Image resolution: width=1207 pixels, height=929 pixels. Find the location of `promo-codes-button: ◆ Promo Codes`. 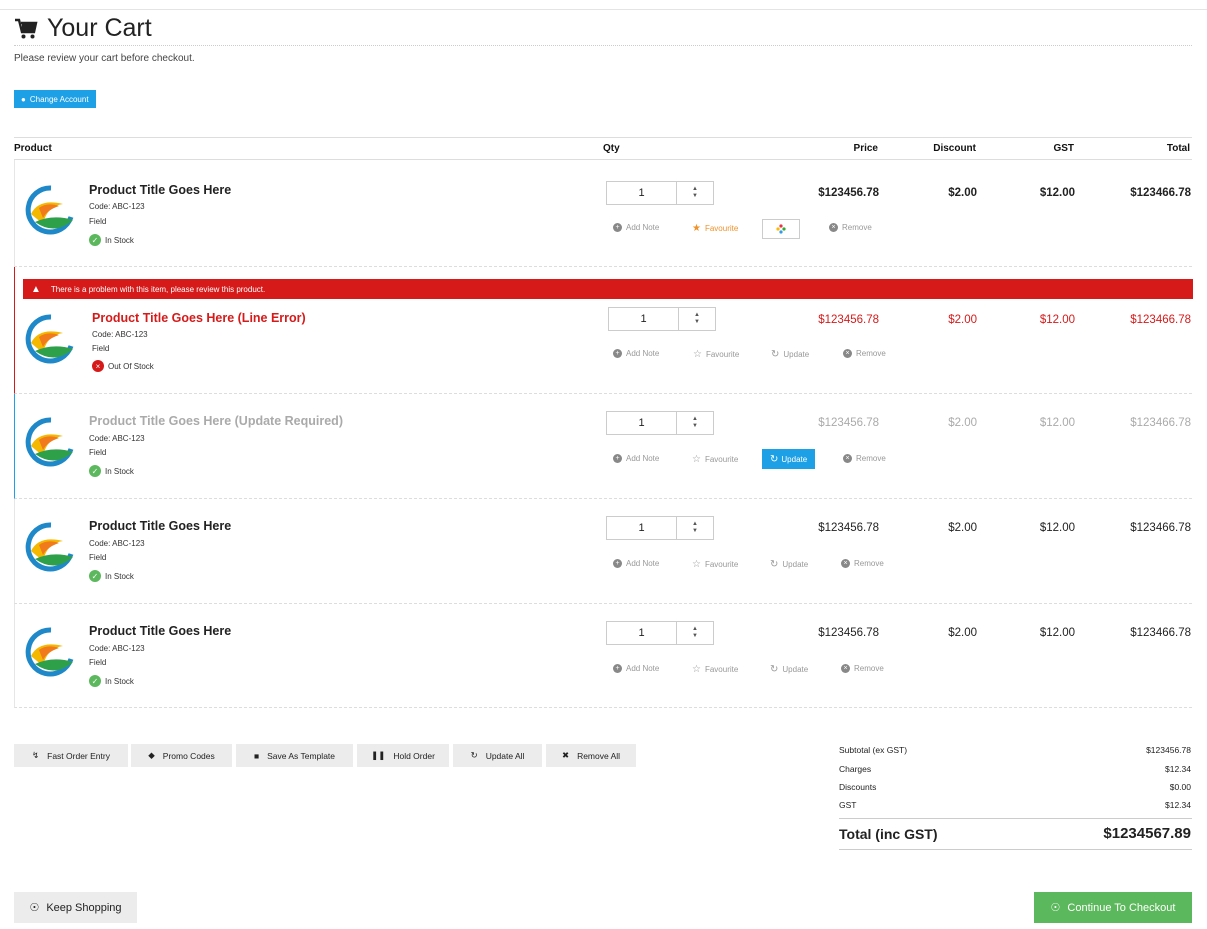

promo-codes-button: ◆ Promo Codes is located at coordinates (181, 755).